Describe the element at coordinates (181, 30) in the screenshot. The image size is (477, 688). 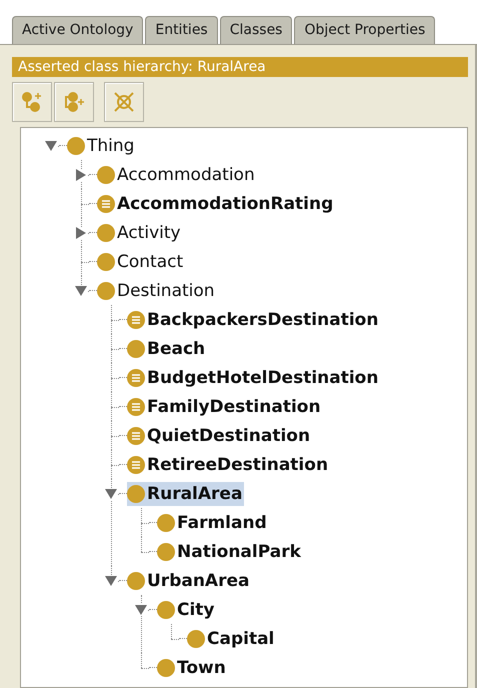
I see `tab: Entities` at that location.